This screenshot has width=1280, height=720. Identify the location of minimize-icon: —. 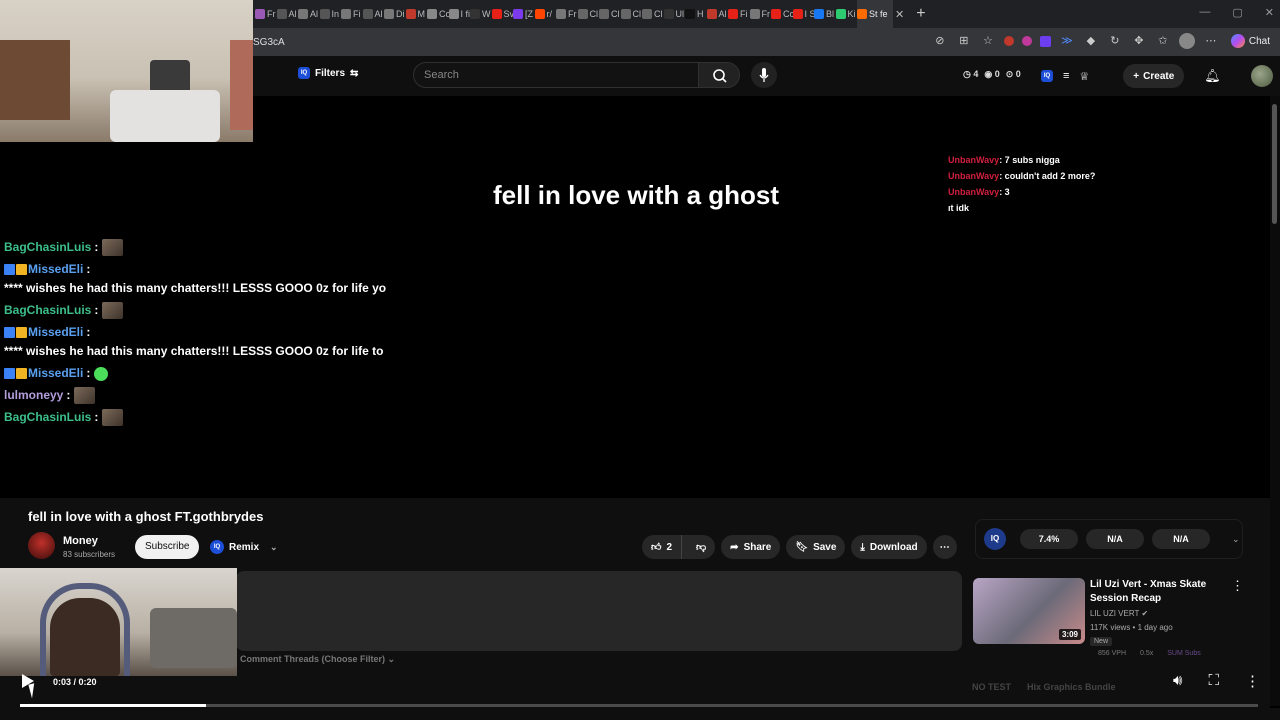
(1204, 12).